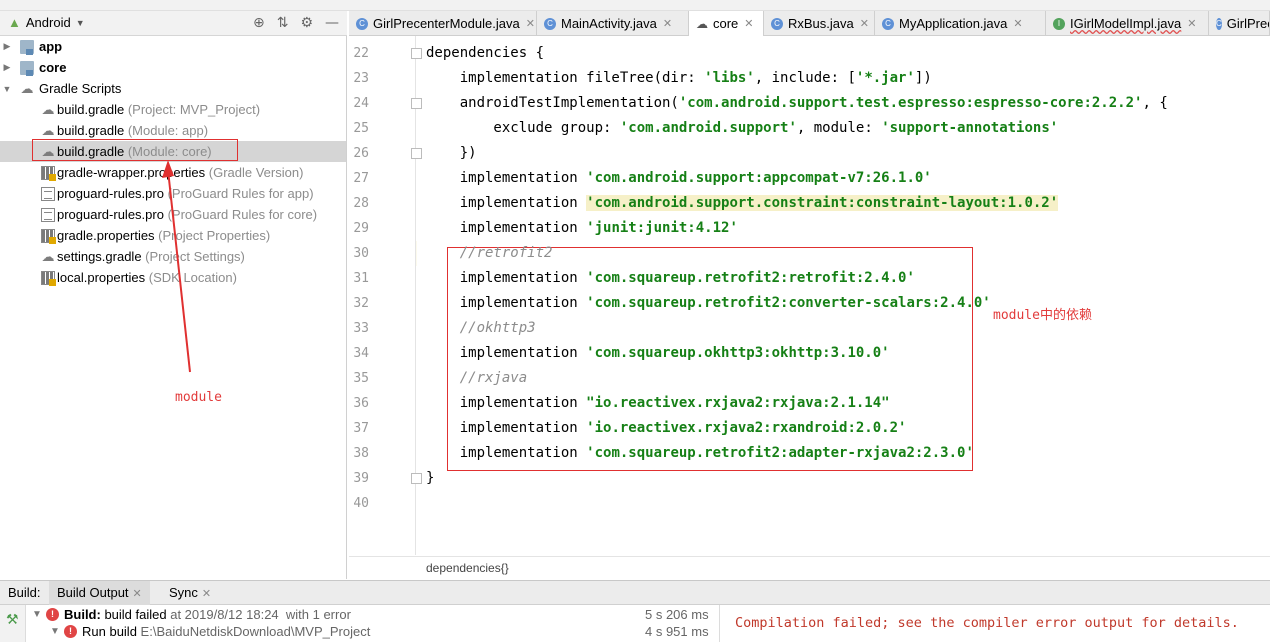  Describe the element at coordinates (635, 5) in the screenshot. I see `window-top-strip` at that location.